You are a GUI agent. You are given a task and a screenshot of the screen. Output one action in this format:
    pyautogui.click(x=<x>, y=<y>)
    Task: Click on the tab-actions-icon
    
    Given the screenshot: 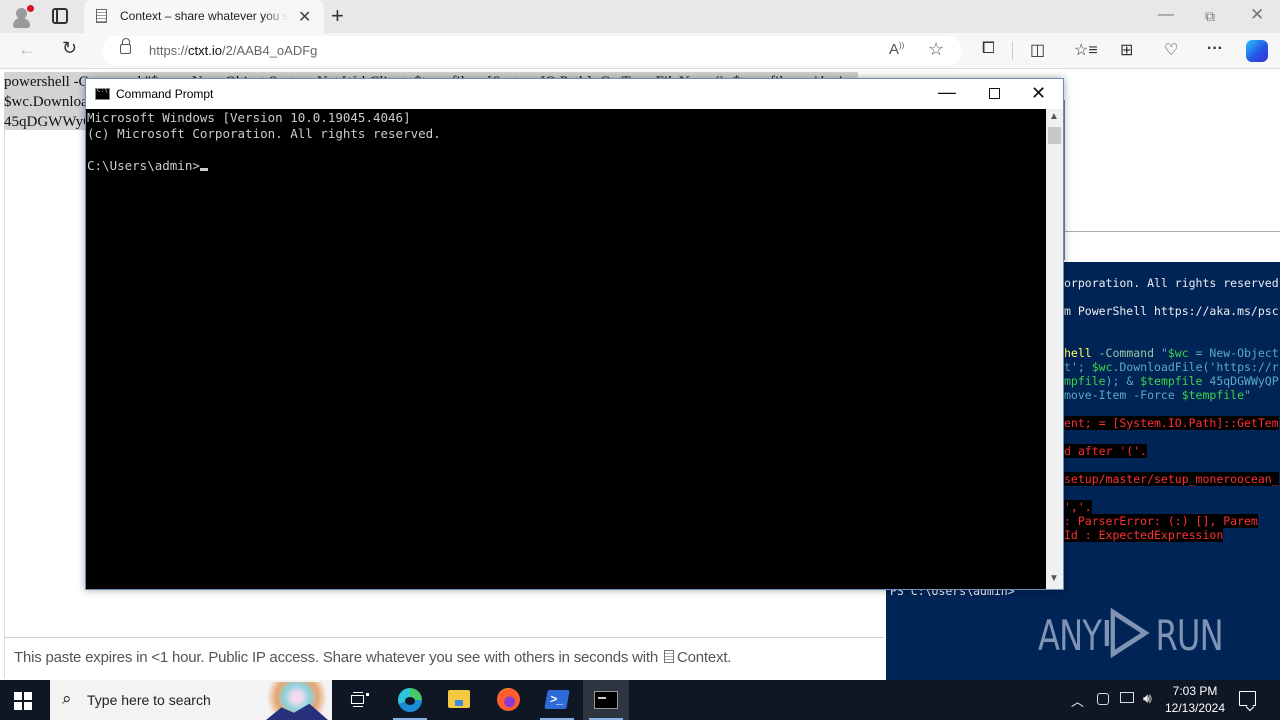 What is the action you would take?
    pyautogui.click(x=60, y=16)
    